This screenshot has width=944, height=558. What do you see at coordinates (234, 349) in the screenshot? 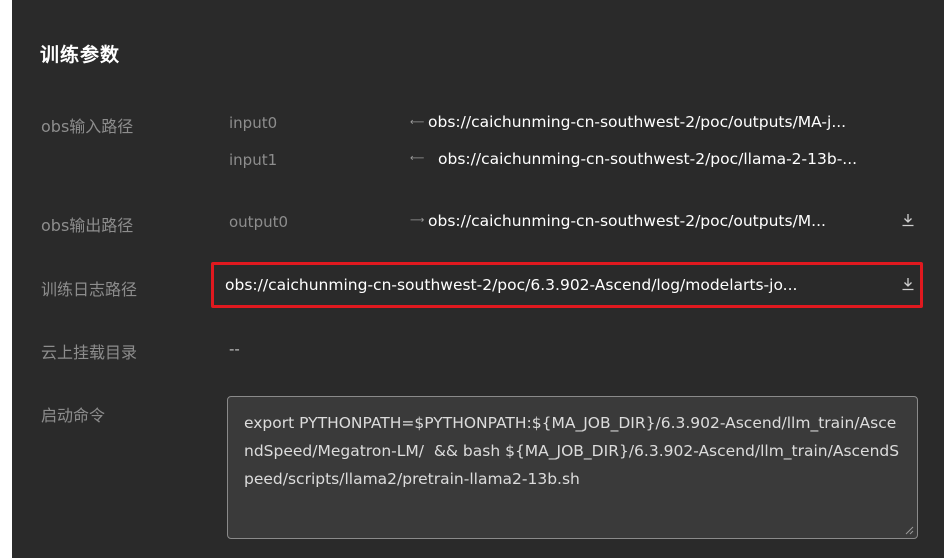
I see `cloud-mount-value: --` at bounding box center [234, 349].